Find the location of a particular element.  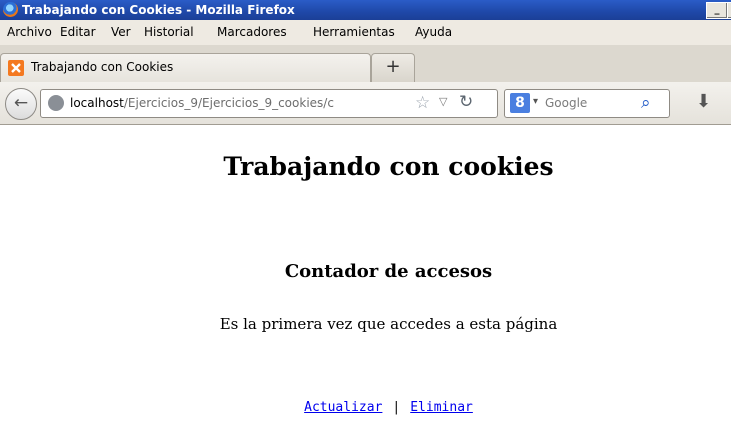

download-icon: ⬇ is located at coordinates (703, 101).